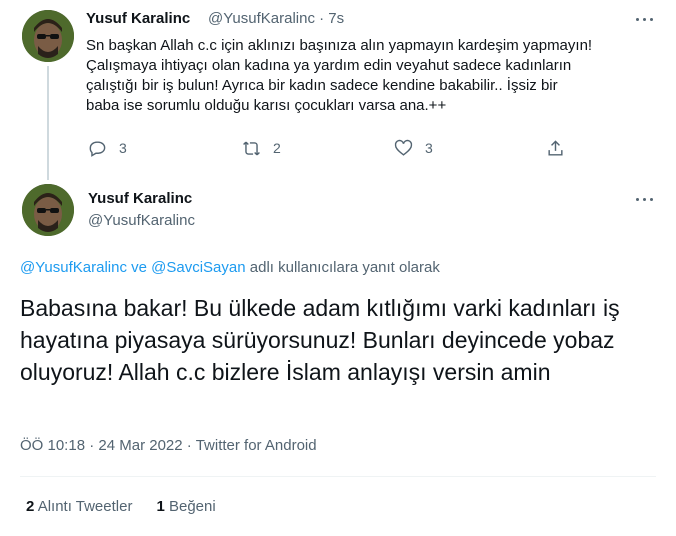  What do you see at coordinates (261, 148) in the screenshot?
I see `retweet-button: 2` at bounding box center [261, 148].